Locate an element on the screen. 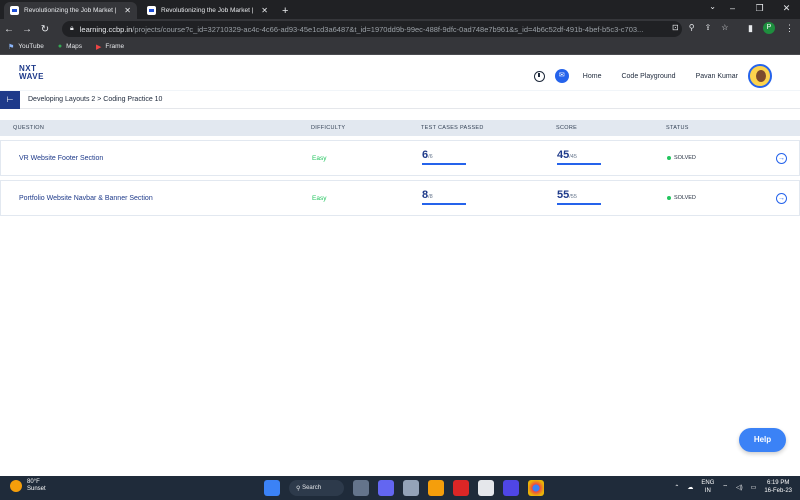  difficulty-label: Easy is located at coordinates (319, 198).